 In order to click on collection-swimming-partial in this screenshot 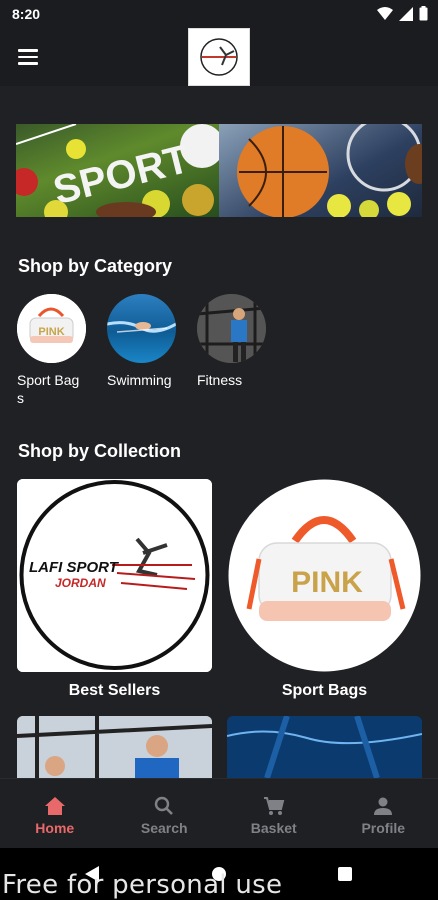, I will do `click(324, 747)`.